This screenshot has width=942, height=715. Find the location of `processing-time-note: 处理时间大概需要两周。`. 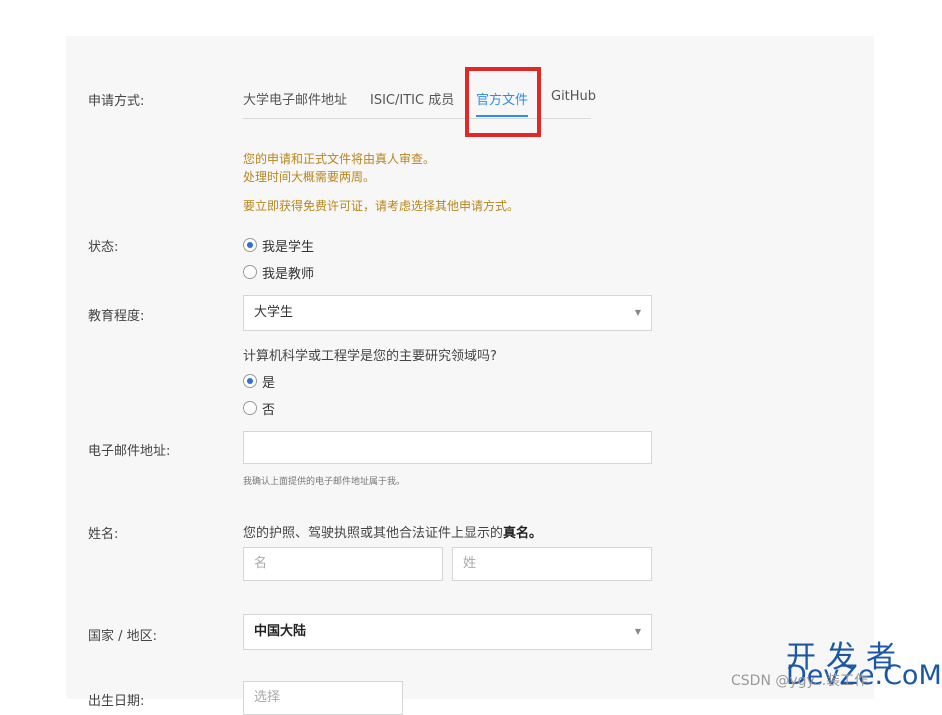

processing-time-note: 处理时间大概需要两周。 is located at coordinates (309, 177).